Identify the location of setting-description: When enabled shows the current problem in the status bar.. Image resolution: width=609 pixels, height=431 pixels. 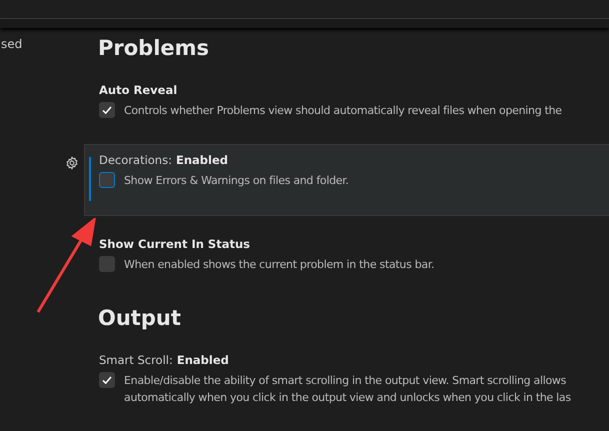
(279, 265).